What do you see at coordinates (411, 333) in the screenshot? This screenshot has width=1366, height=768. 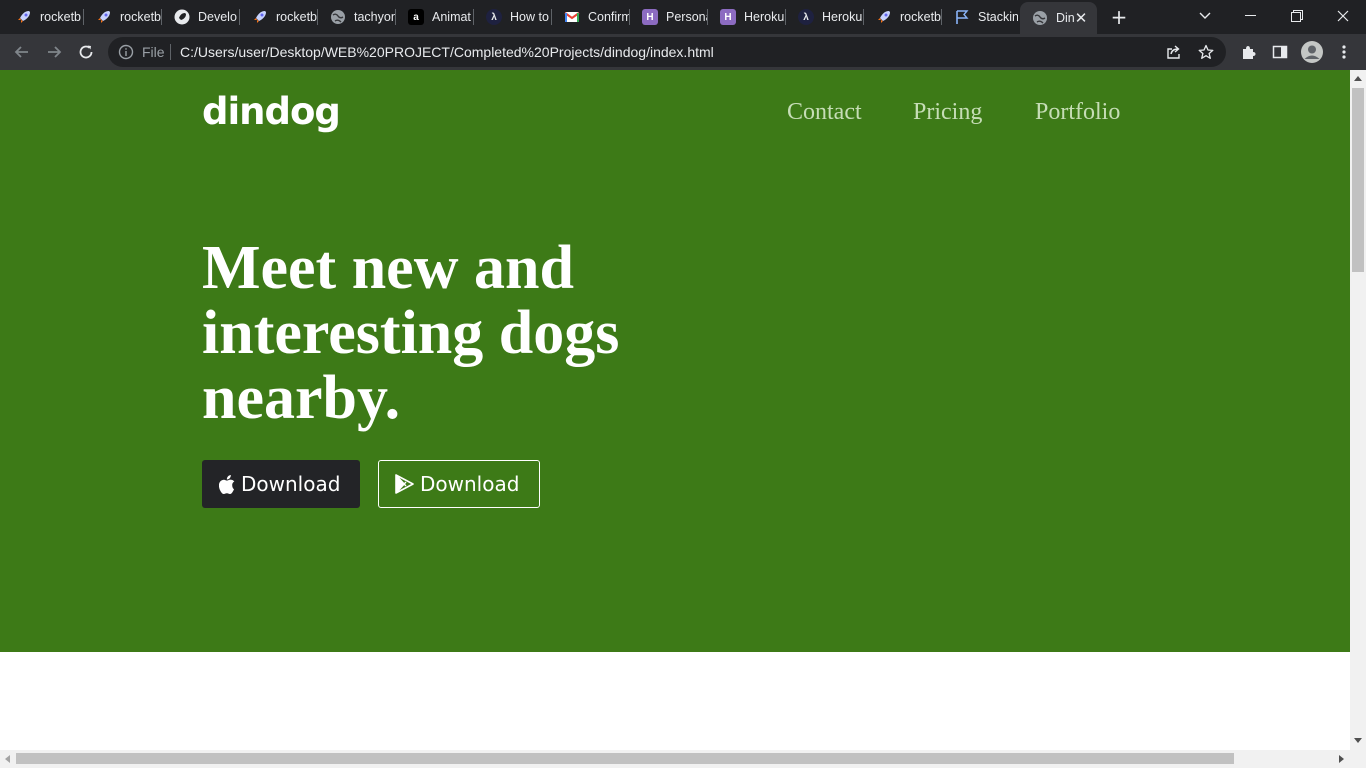 I see `hero-headline: Meet new and interesting dogs nearby.` at bounding box center [411, 333].